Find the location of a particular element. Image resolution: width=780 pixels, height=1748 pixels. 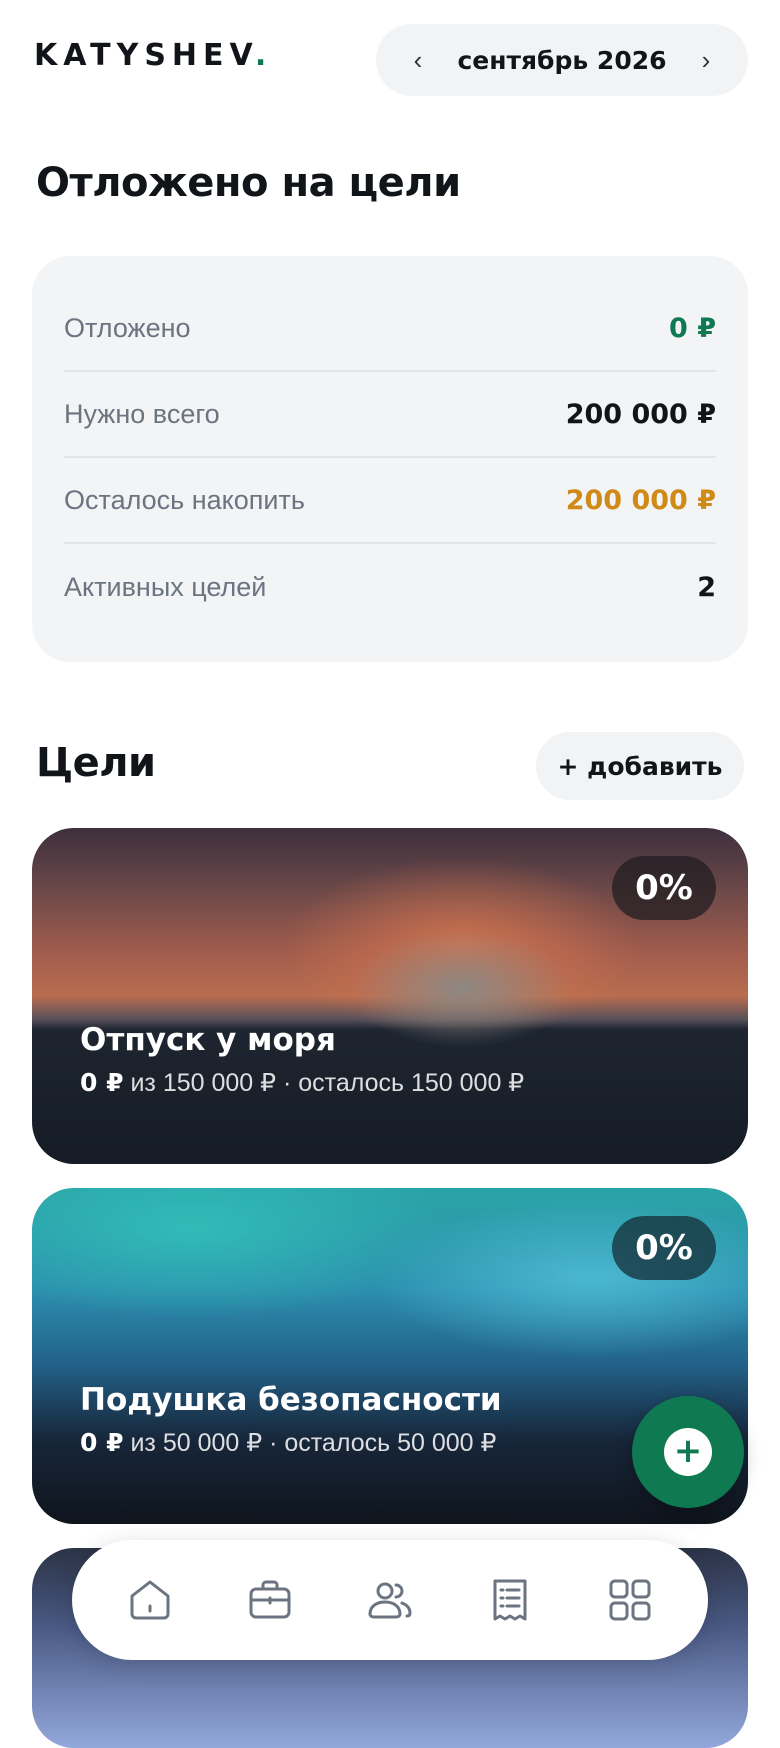

home-icon is located at coordinates (150, 1600).